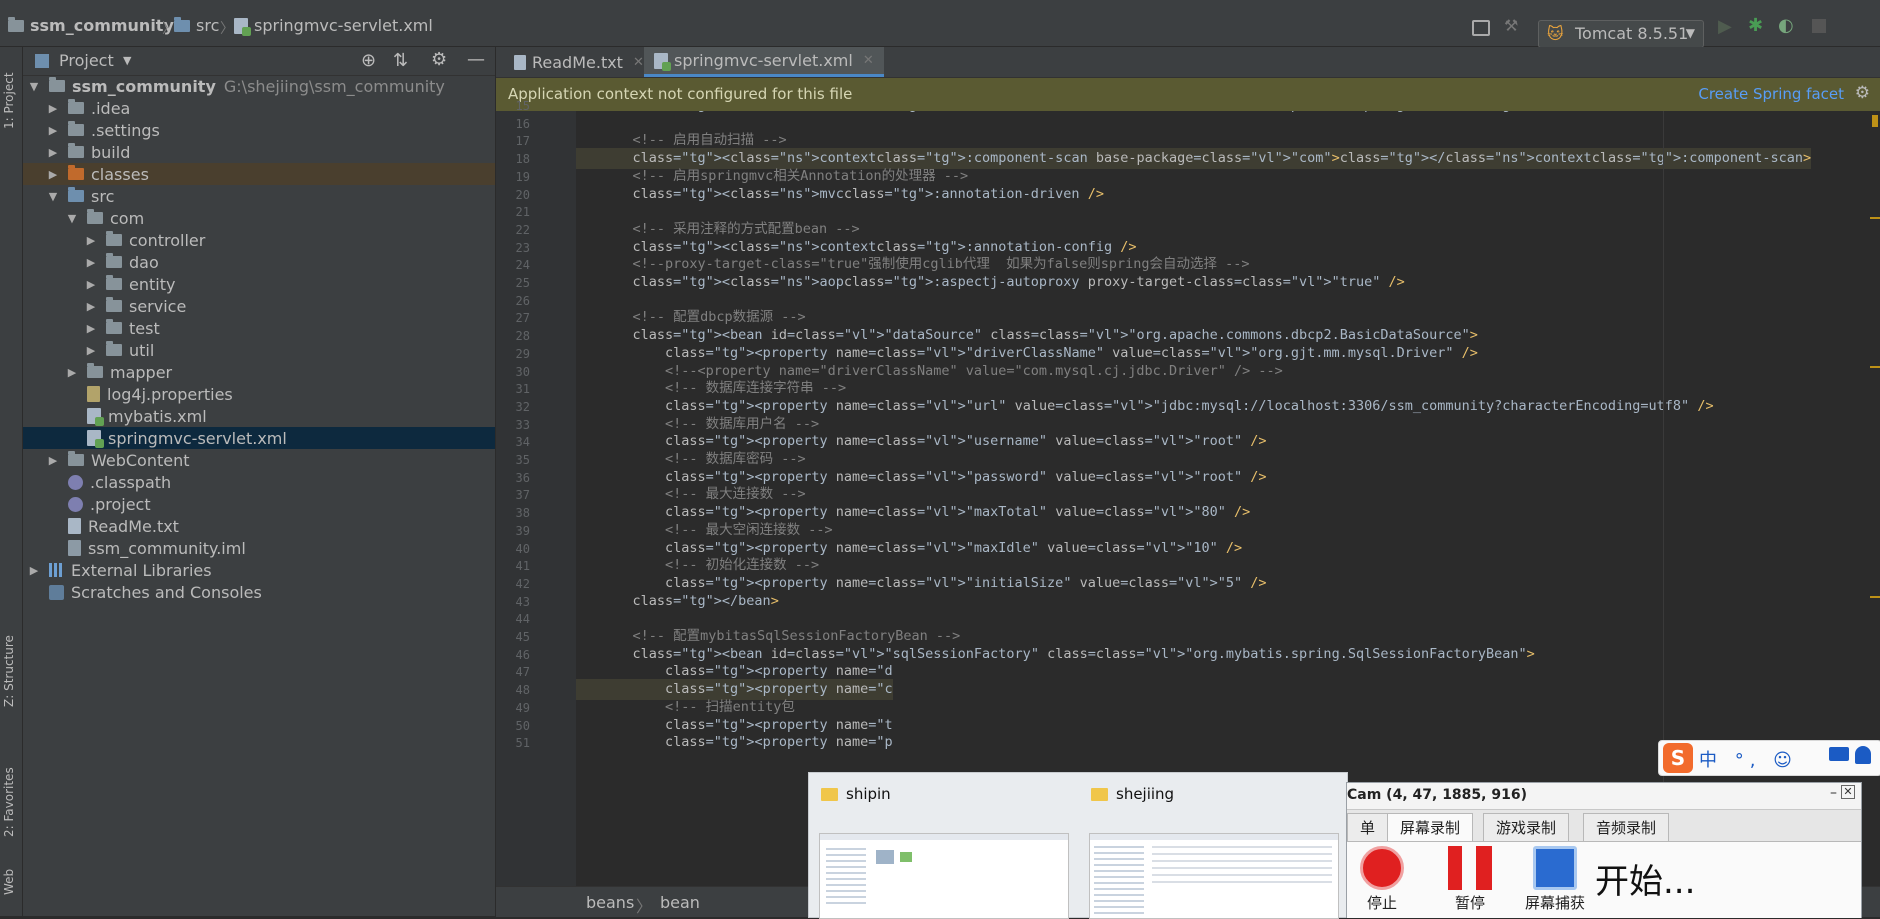 This screenshot has height=919, width=1880. Describe the element at coordinates (259, 482) in the screenshot. I see `tree-item: .classpath` at that location.